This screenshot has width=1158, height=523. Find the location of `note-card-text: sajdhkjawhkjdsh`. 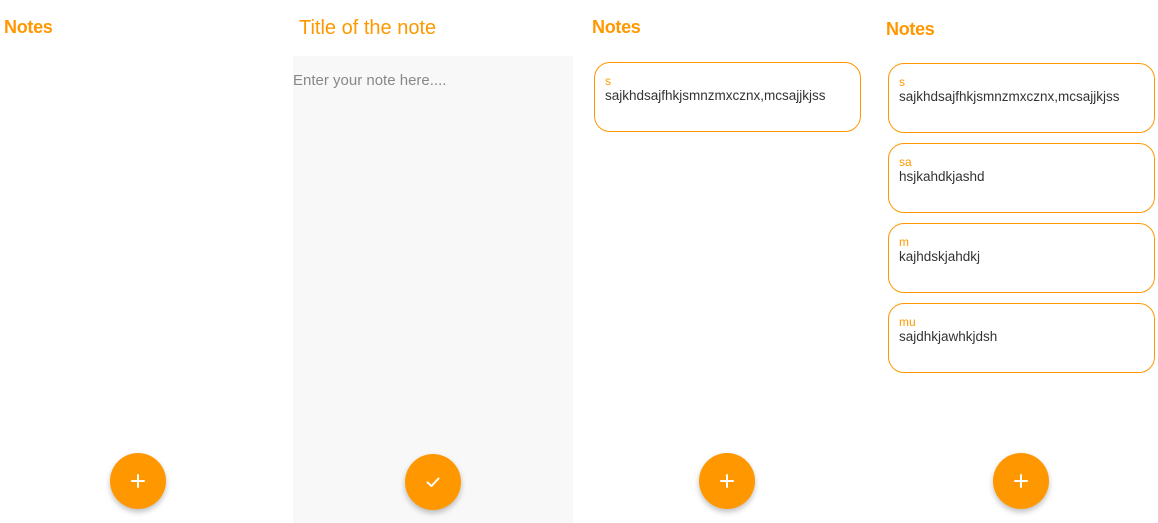

note-card-text: sajdhkjawhkjdsh is located at coordinates (948, 336).